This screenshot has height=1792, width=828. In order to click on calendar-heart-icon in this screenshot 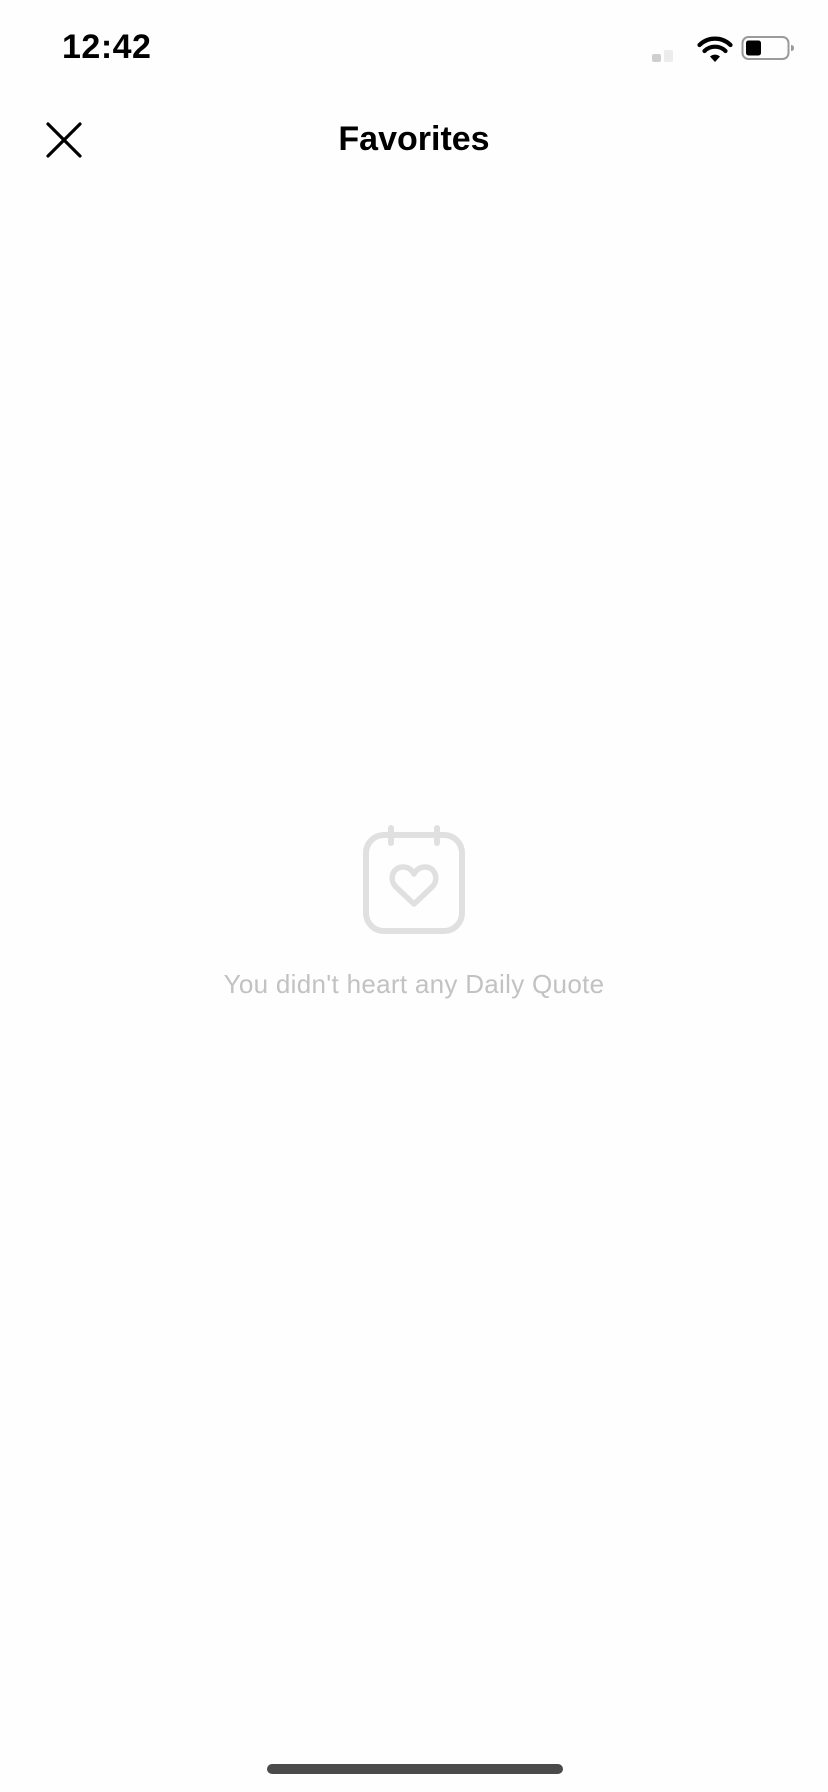, I will do `click(414, 879)`.